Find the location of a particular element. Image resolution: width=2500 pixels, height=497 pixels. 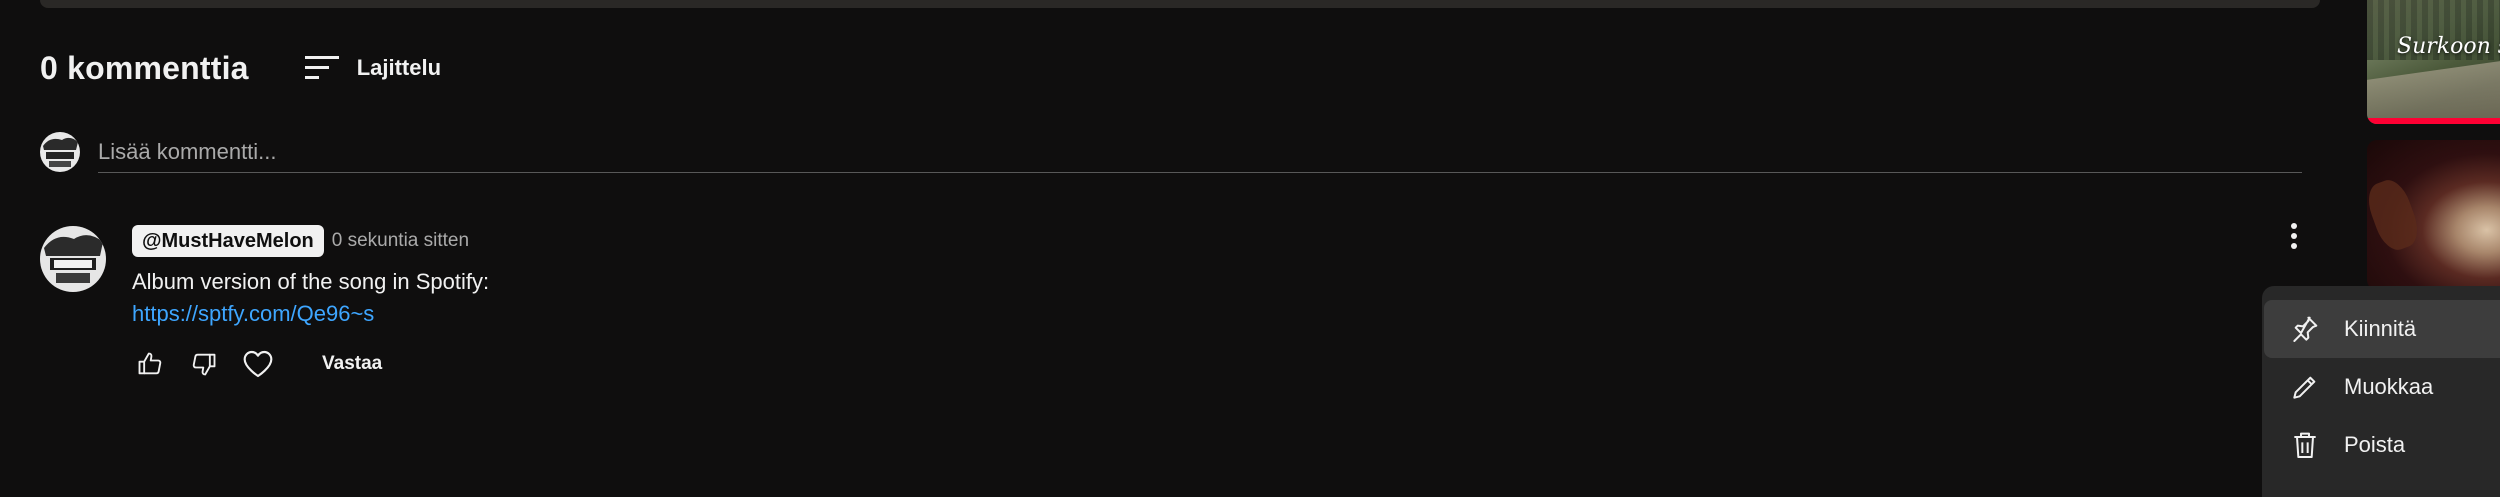

trash-icon is located at coordinates (2305, 445).